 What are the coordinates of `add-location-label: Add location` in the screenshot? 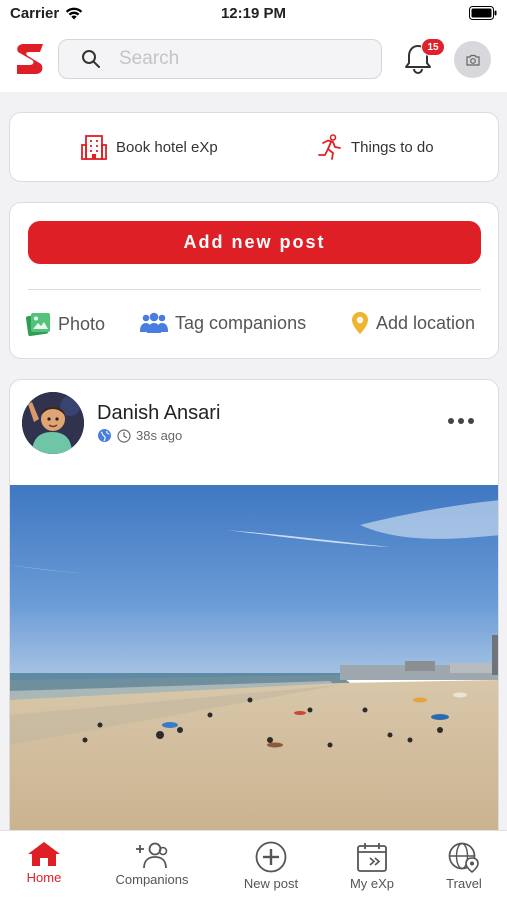 It's located at (426, 322).